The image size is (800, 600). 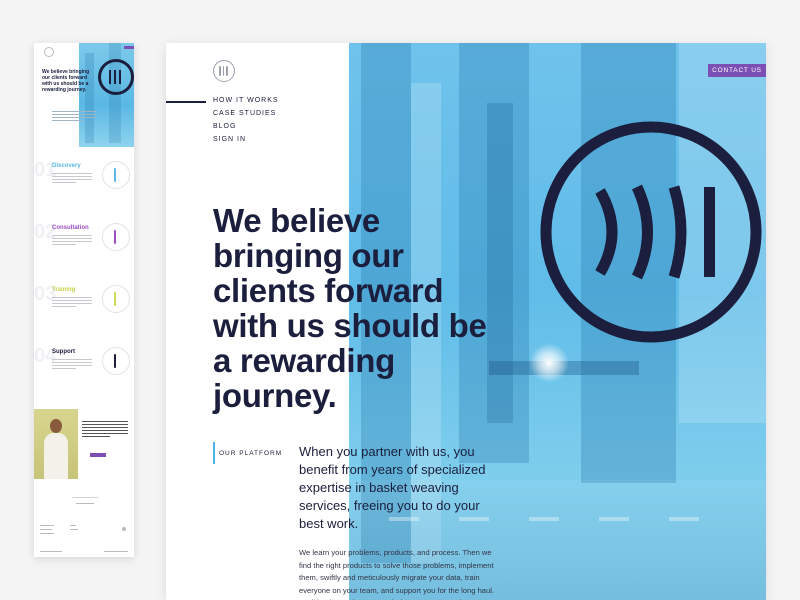 What do you see at coordinates (244, 113) in the screenshot?
I see `nav-item-case-studies: CASE STUDIES` at bounding box center [244, 113].